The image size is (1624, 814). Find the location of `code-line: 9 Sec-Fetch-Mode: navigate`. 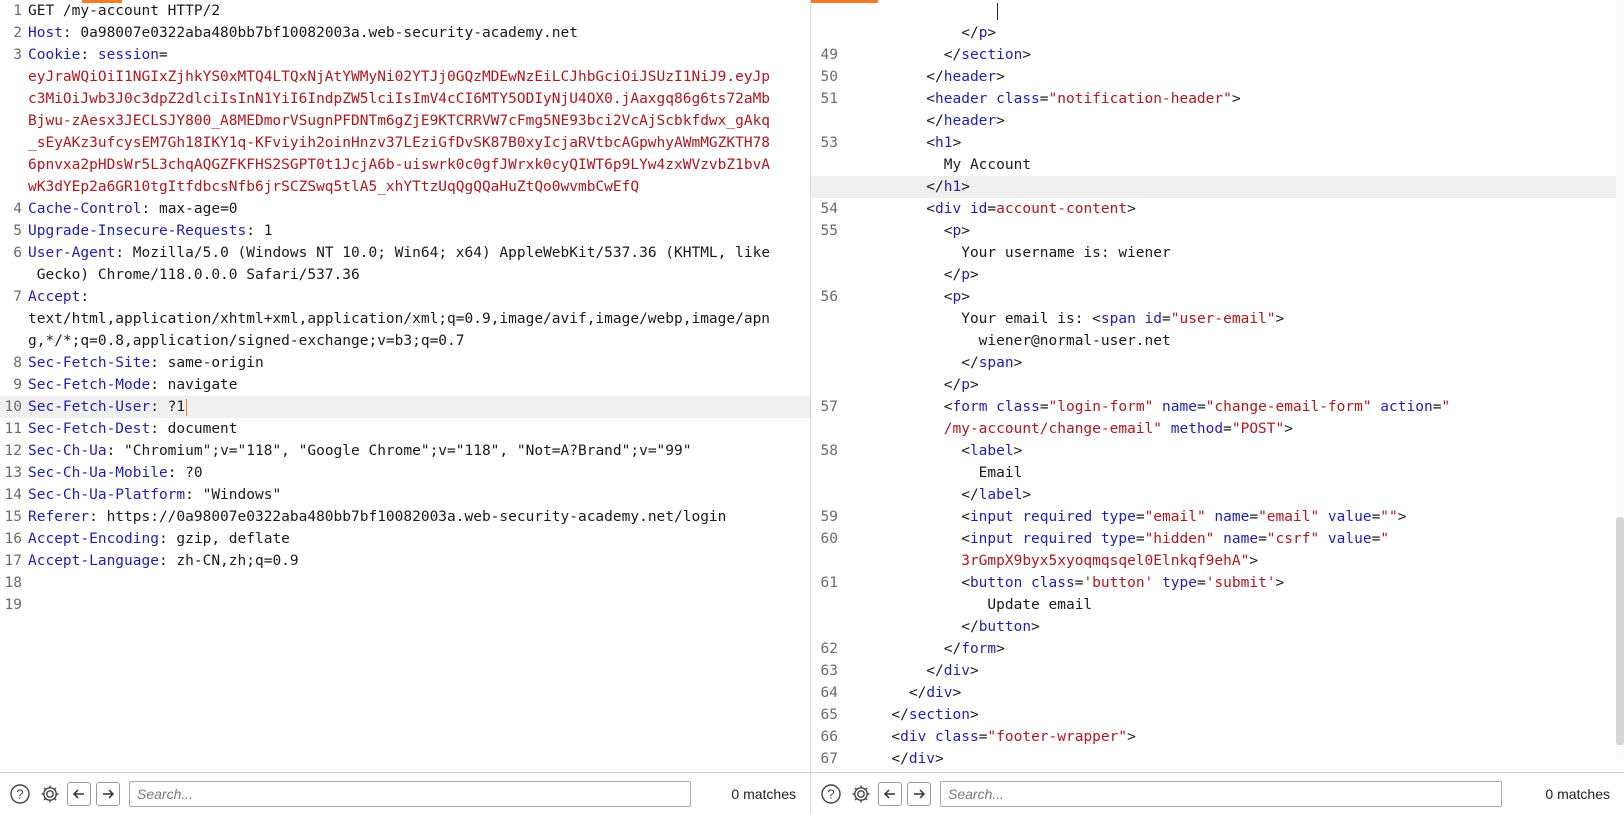

code-line: 9 Sec-Fetch-Mode: navigate is located at coordinates (405, 385).